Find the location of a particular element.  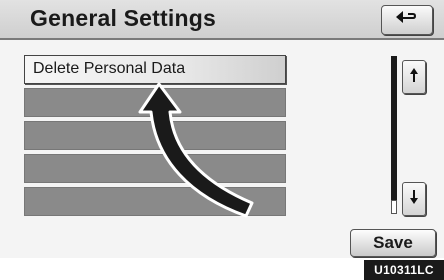

scroll-up-button is located at coordinates (414, 77).